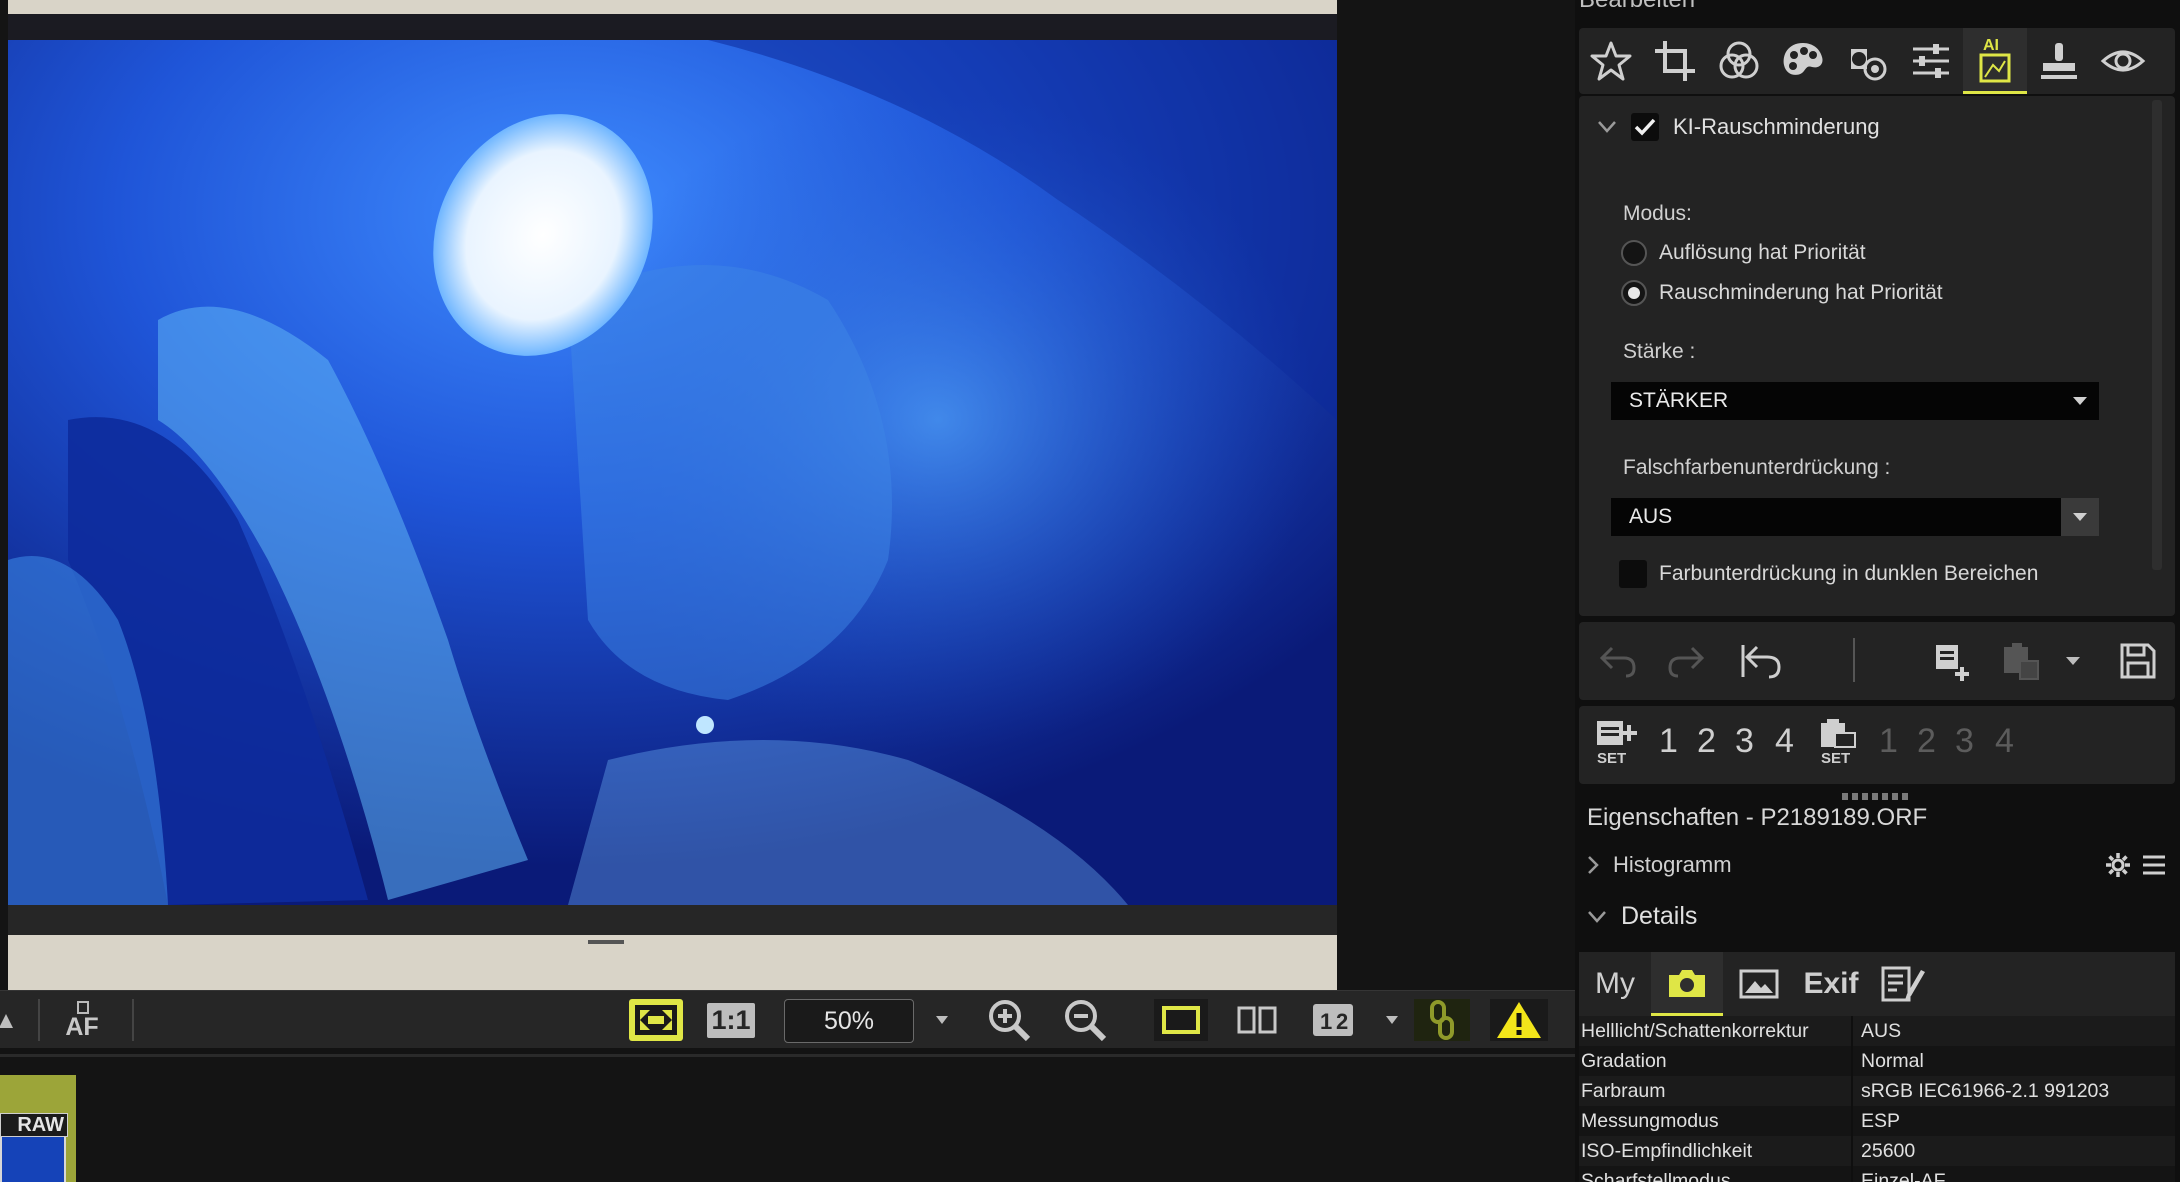 This screenshot has width=2180, height=1182. What do you see at coordinates (2136, 865) in the screenshot?
I see `histogram-tools` at bounding box center [2136, 865].